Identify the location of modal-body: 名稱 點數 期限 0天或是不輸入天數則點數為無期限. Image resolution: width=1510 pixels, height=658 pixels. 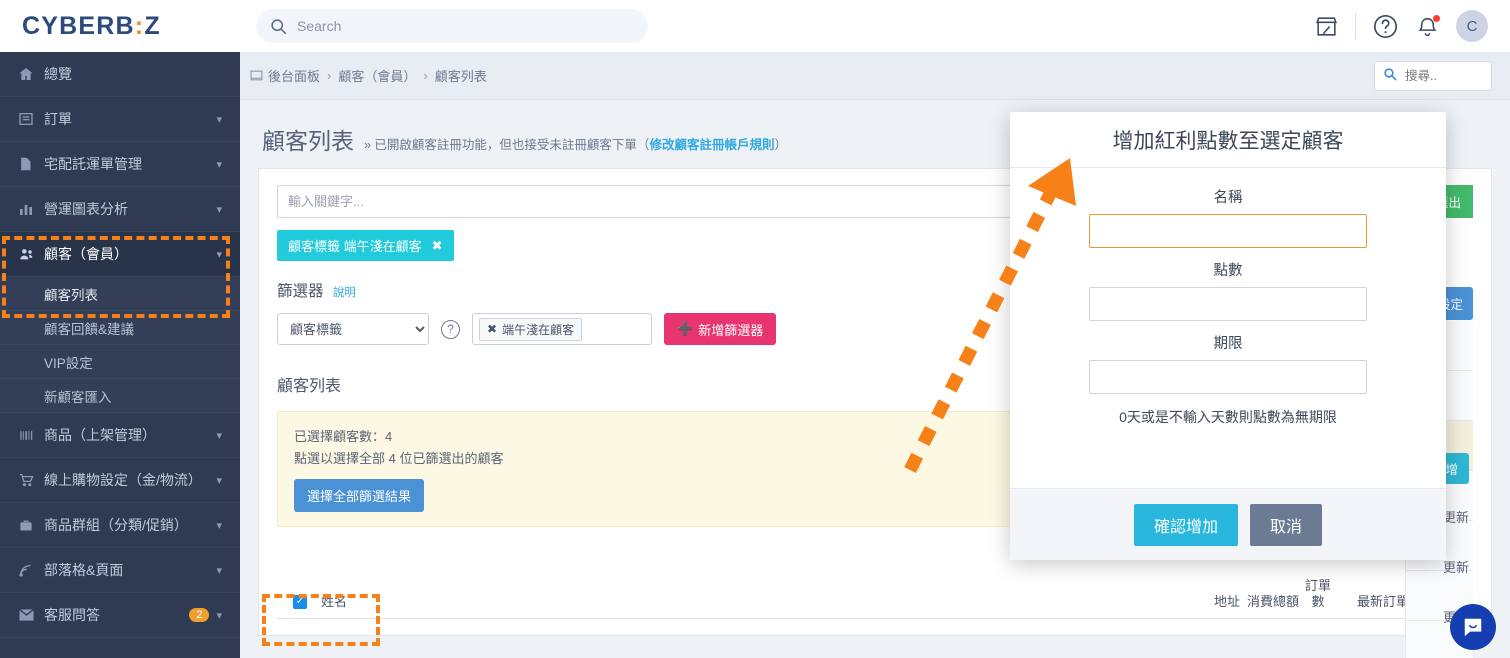
(1228, 328).